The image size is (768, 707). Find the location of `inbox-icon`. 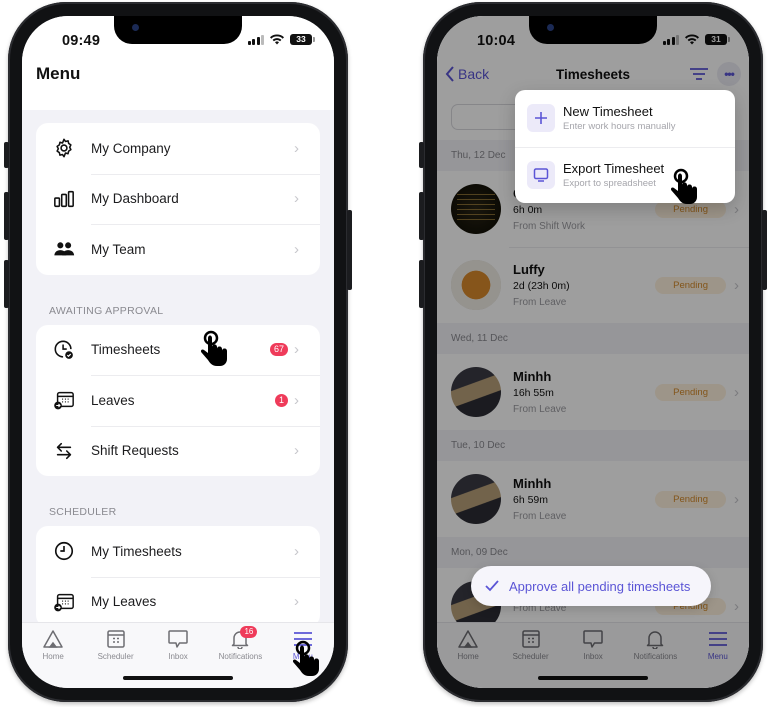

inbox-icon is located at coordinates (178, 639).